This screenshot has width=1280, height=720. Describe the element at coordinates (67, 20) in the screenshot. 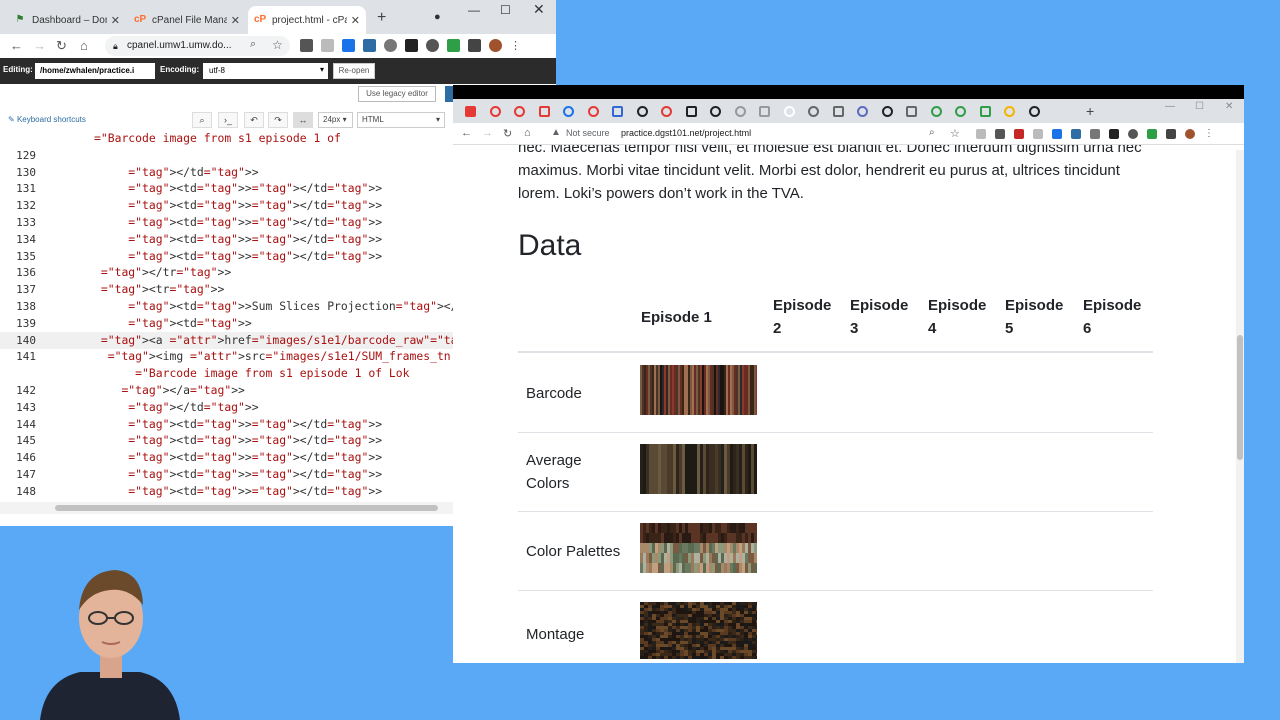

I see `tab-dashboard: ⚑ Dashboard – Doma ✕` at that location.